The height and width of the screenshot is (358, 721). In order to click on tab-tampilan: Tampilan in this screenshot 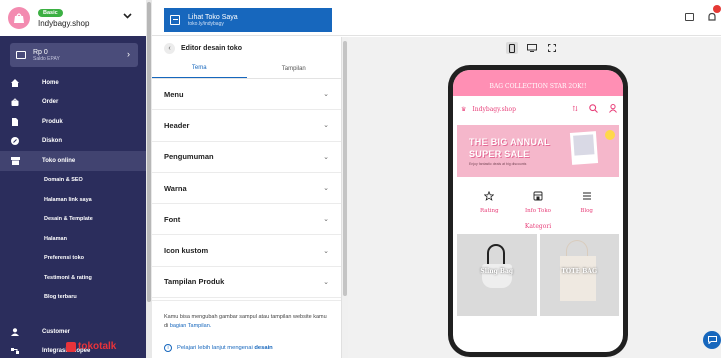, I will do `click(294, 68)`.